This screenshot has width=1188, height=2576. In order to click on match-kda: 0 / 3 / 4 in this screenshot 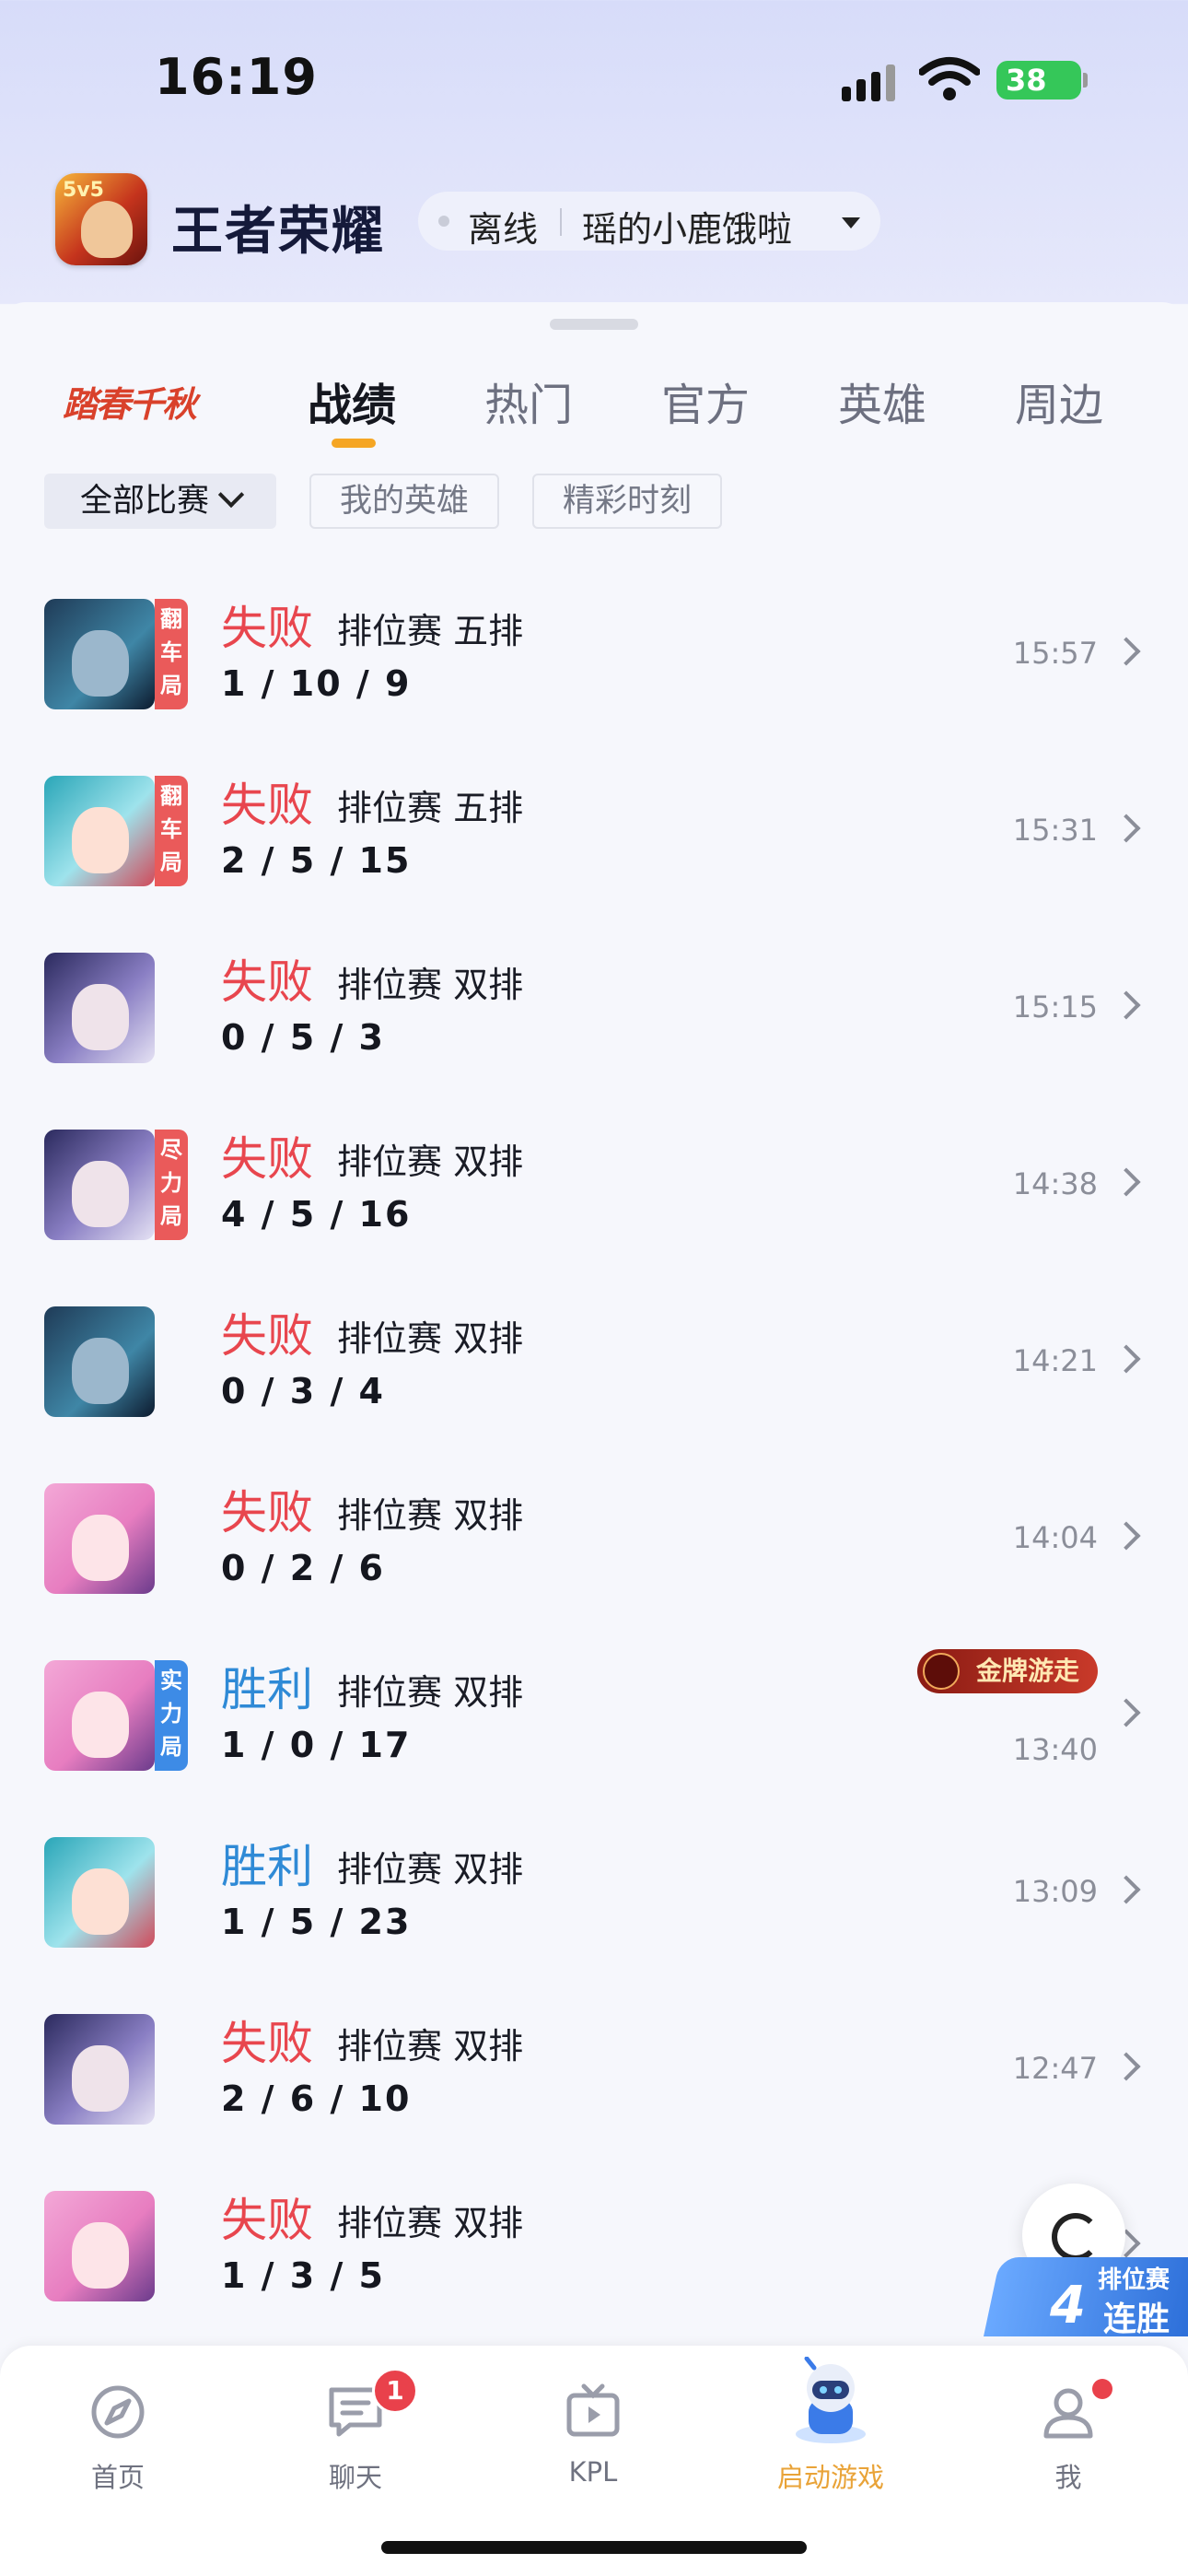, I will do `click(303, 1391)`.